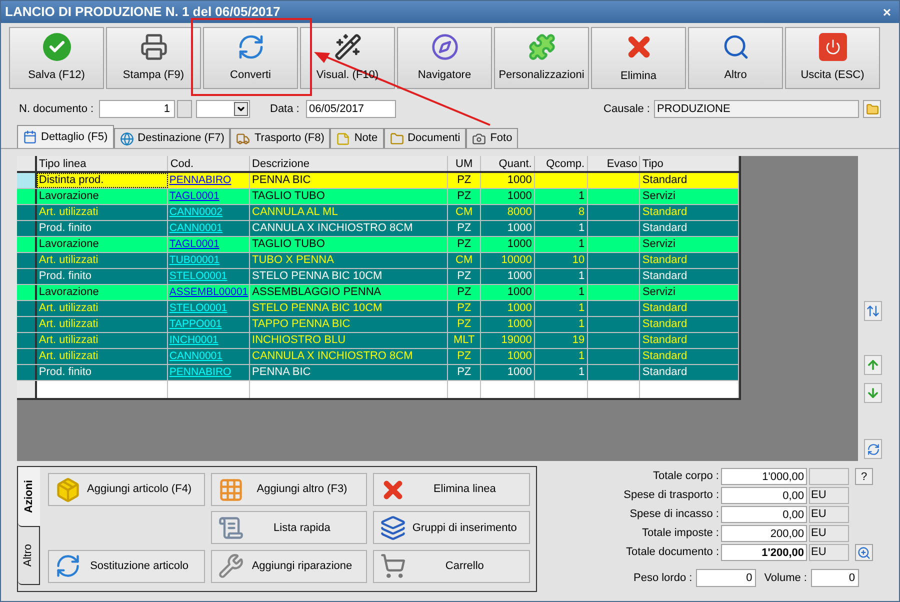 This screenshot has height=602, width=900. I want to click on code-link: TUB00001, so click(194, 260).